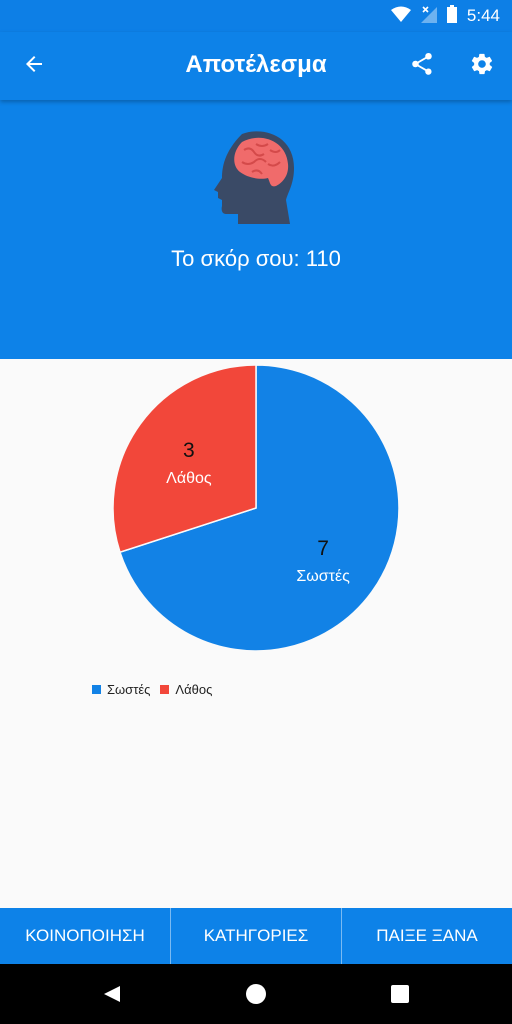  Describe the element at coordinates (129, 689) in the screenshot. I see `legend-label-correct: Σωστές` at that location.